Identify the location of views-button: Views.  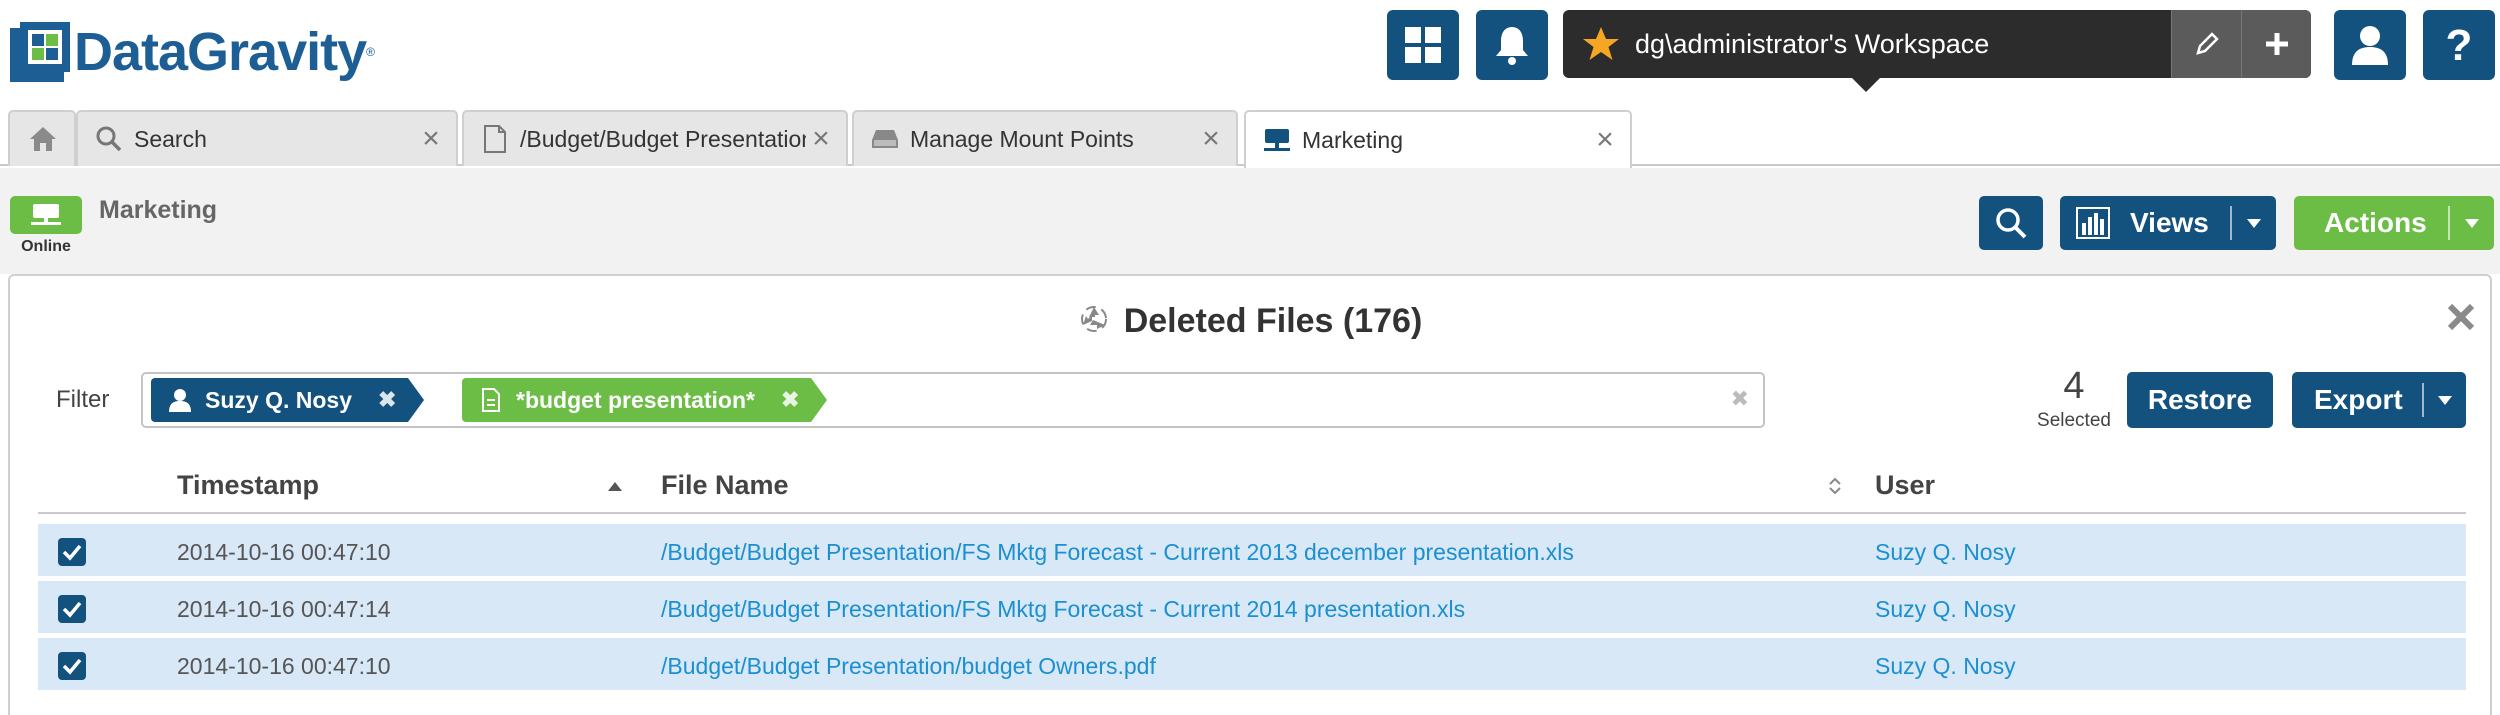
(2168, 223).